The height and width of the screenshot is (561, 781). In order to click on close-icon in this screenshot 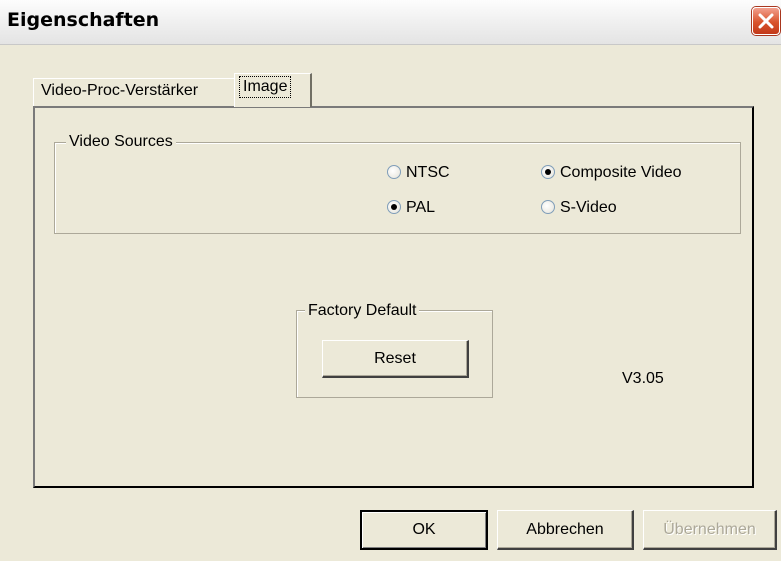, I will do `click(766, 21)`.